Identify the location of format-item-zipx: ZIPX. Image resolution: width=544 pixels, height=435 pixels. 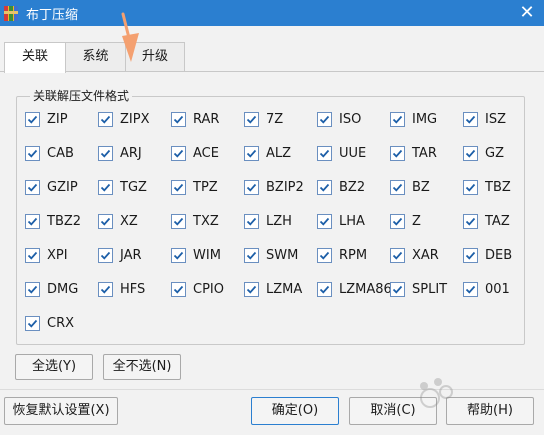
(124, 119).